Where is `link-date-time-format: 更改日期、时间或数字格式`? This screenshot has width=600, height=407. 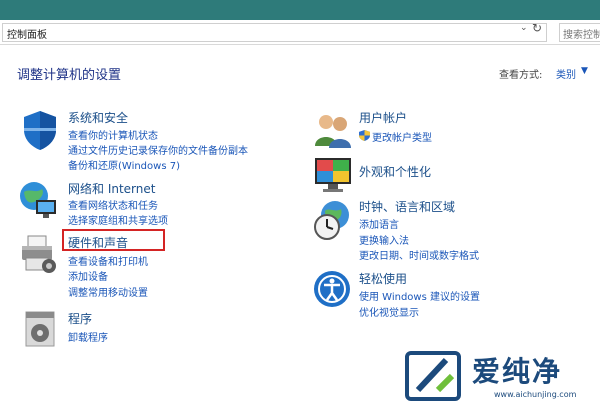
link-date-time-format: 更改日期、时间或数字格式 is located at coordinates (419, 254).